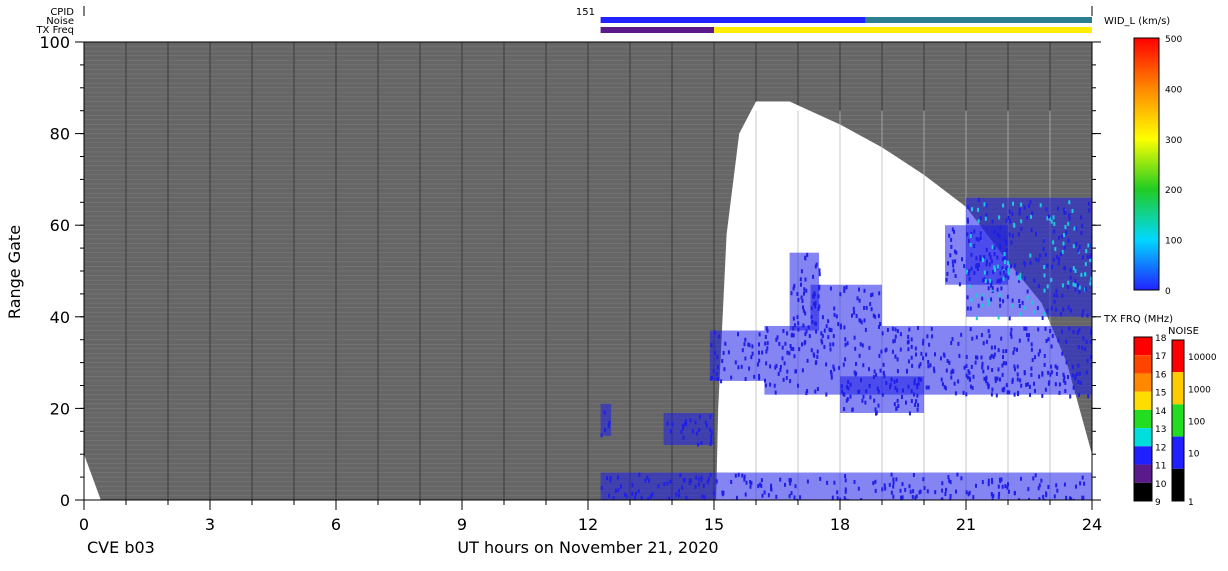  Describe the element at coordinates (1168, 292) in the screenshot. I see `wid-colorbar-tick: 0` at that location.